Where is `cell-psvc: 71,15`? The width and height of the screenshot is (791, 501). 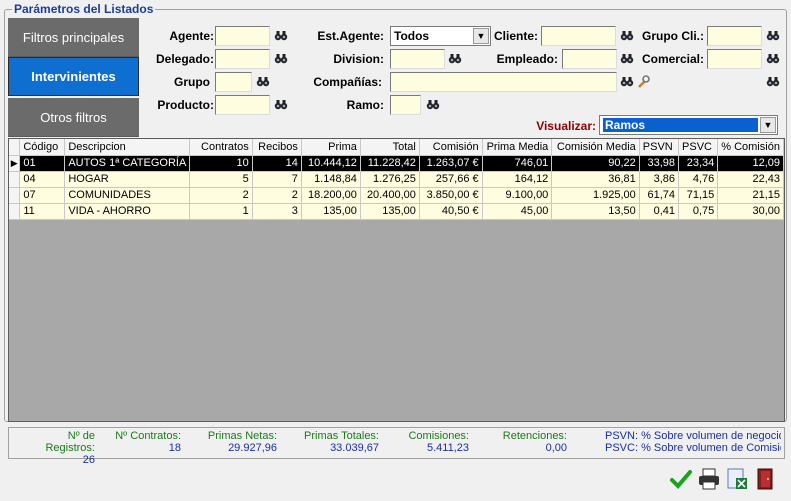 cell-psvc: 71,15 is located at coordinates (698, 195).